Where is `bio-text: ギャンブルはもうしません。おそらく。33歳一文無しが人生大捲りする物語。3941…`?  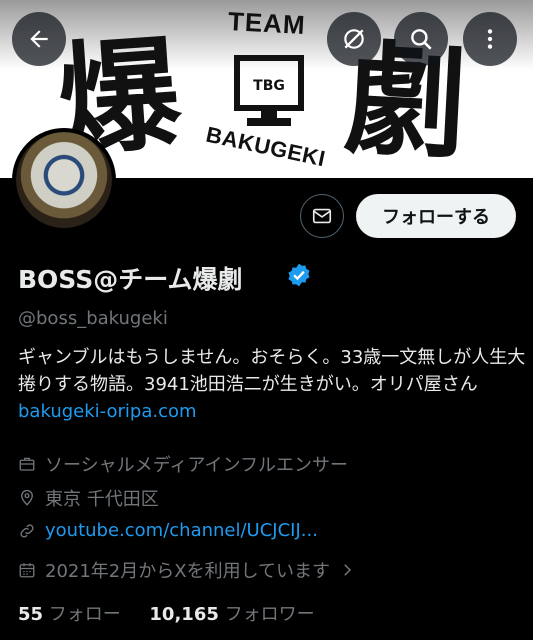
bio-text: ギャンブルはもうしません。おそらく。33歳一文無しが人生大捲りする物語。3941… is located at coordinates (272, 371).